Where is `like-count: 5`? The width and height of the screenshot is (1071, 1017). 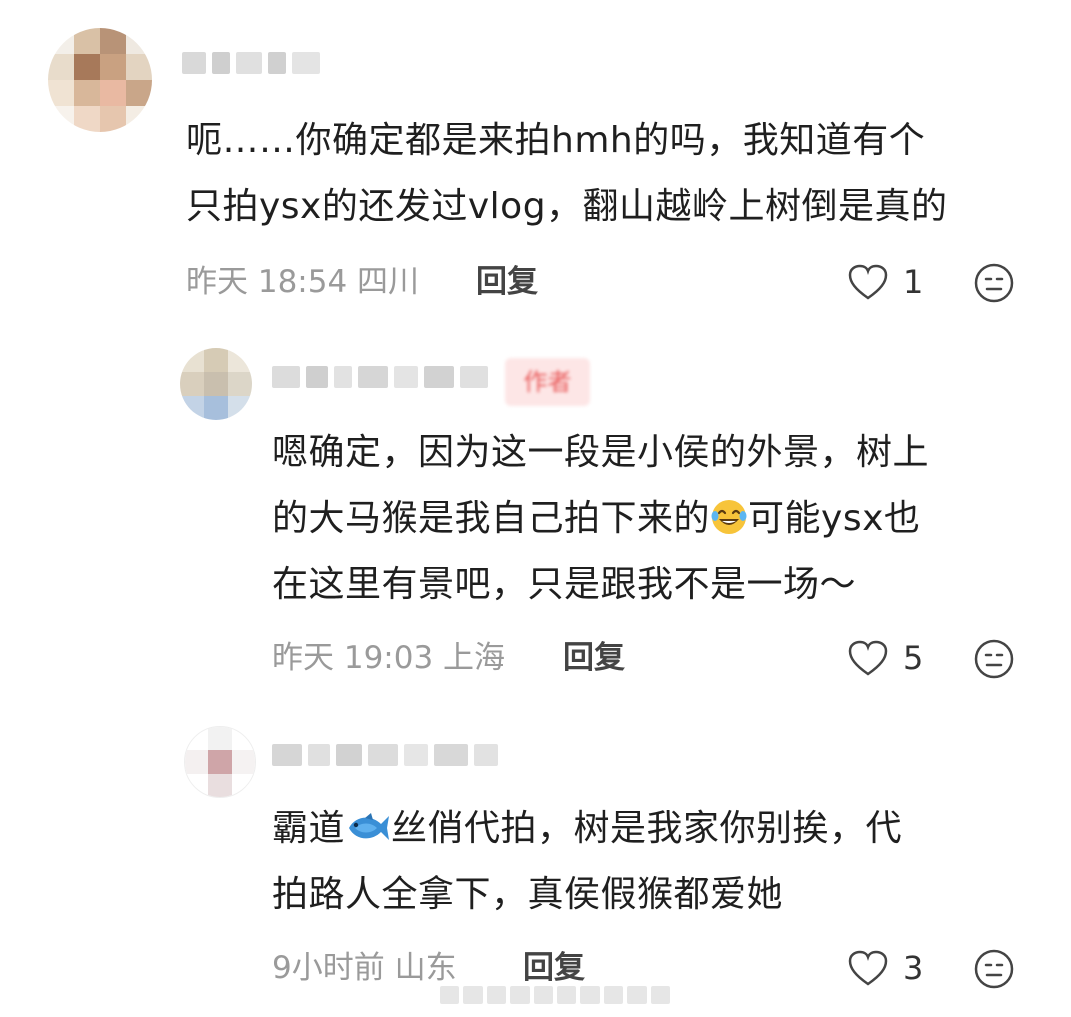 like-count: 5 is located at coordinates (913, 658).